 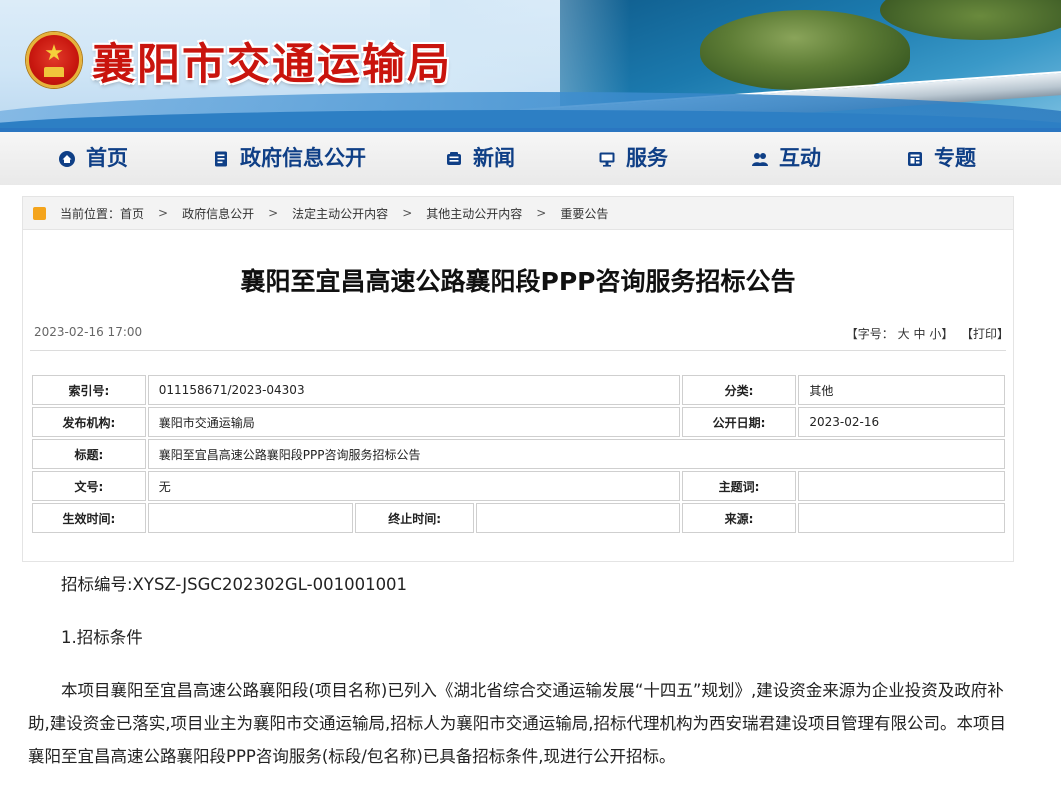 What do you see at coordinates (607, 159) in the screenshot?
I see `monitor-icon` at bounding box center [607, 159].